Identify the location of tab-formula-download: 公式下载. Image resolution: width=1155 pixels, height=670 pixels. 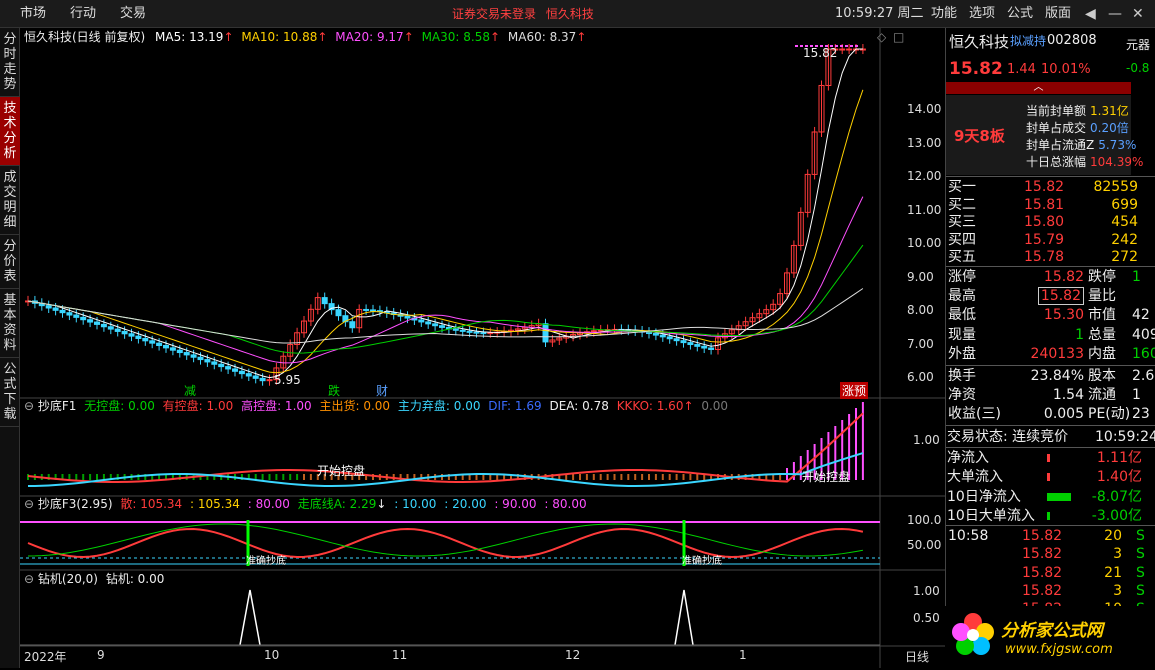
(10, 392).